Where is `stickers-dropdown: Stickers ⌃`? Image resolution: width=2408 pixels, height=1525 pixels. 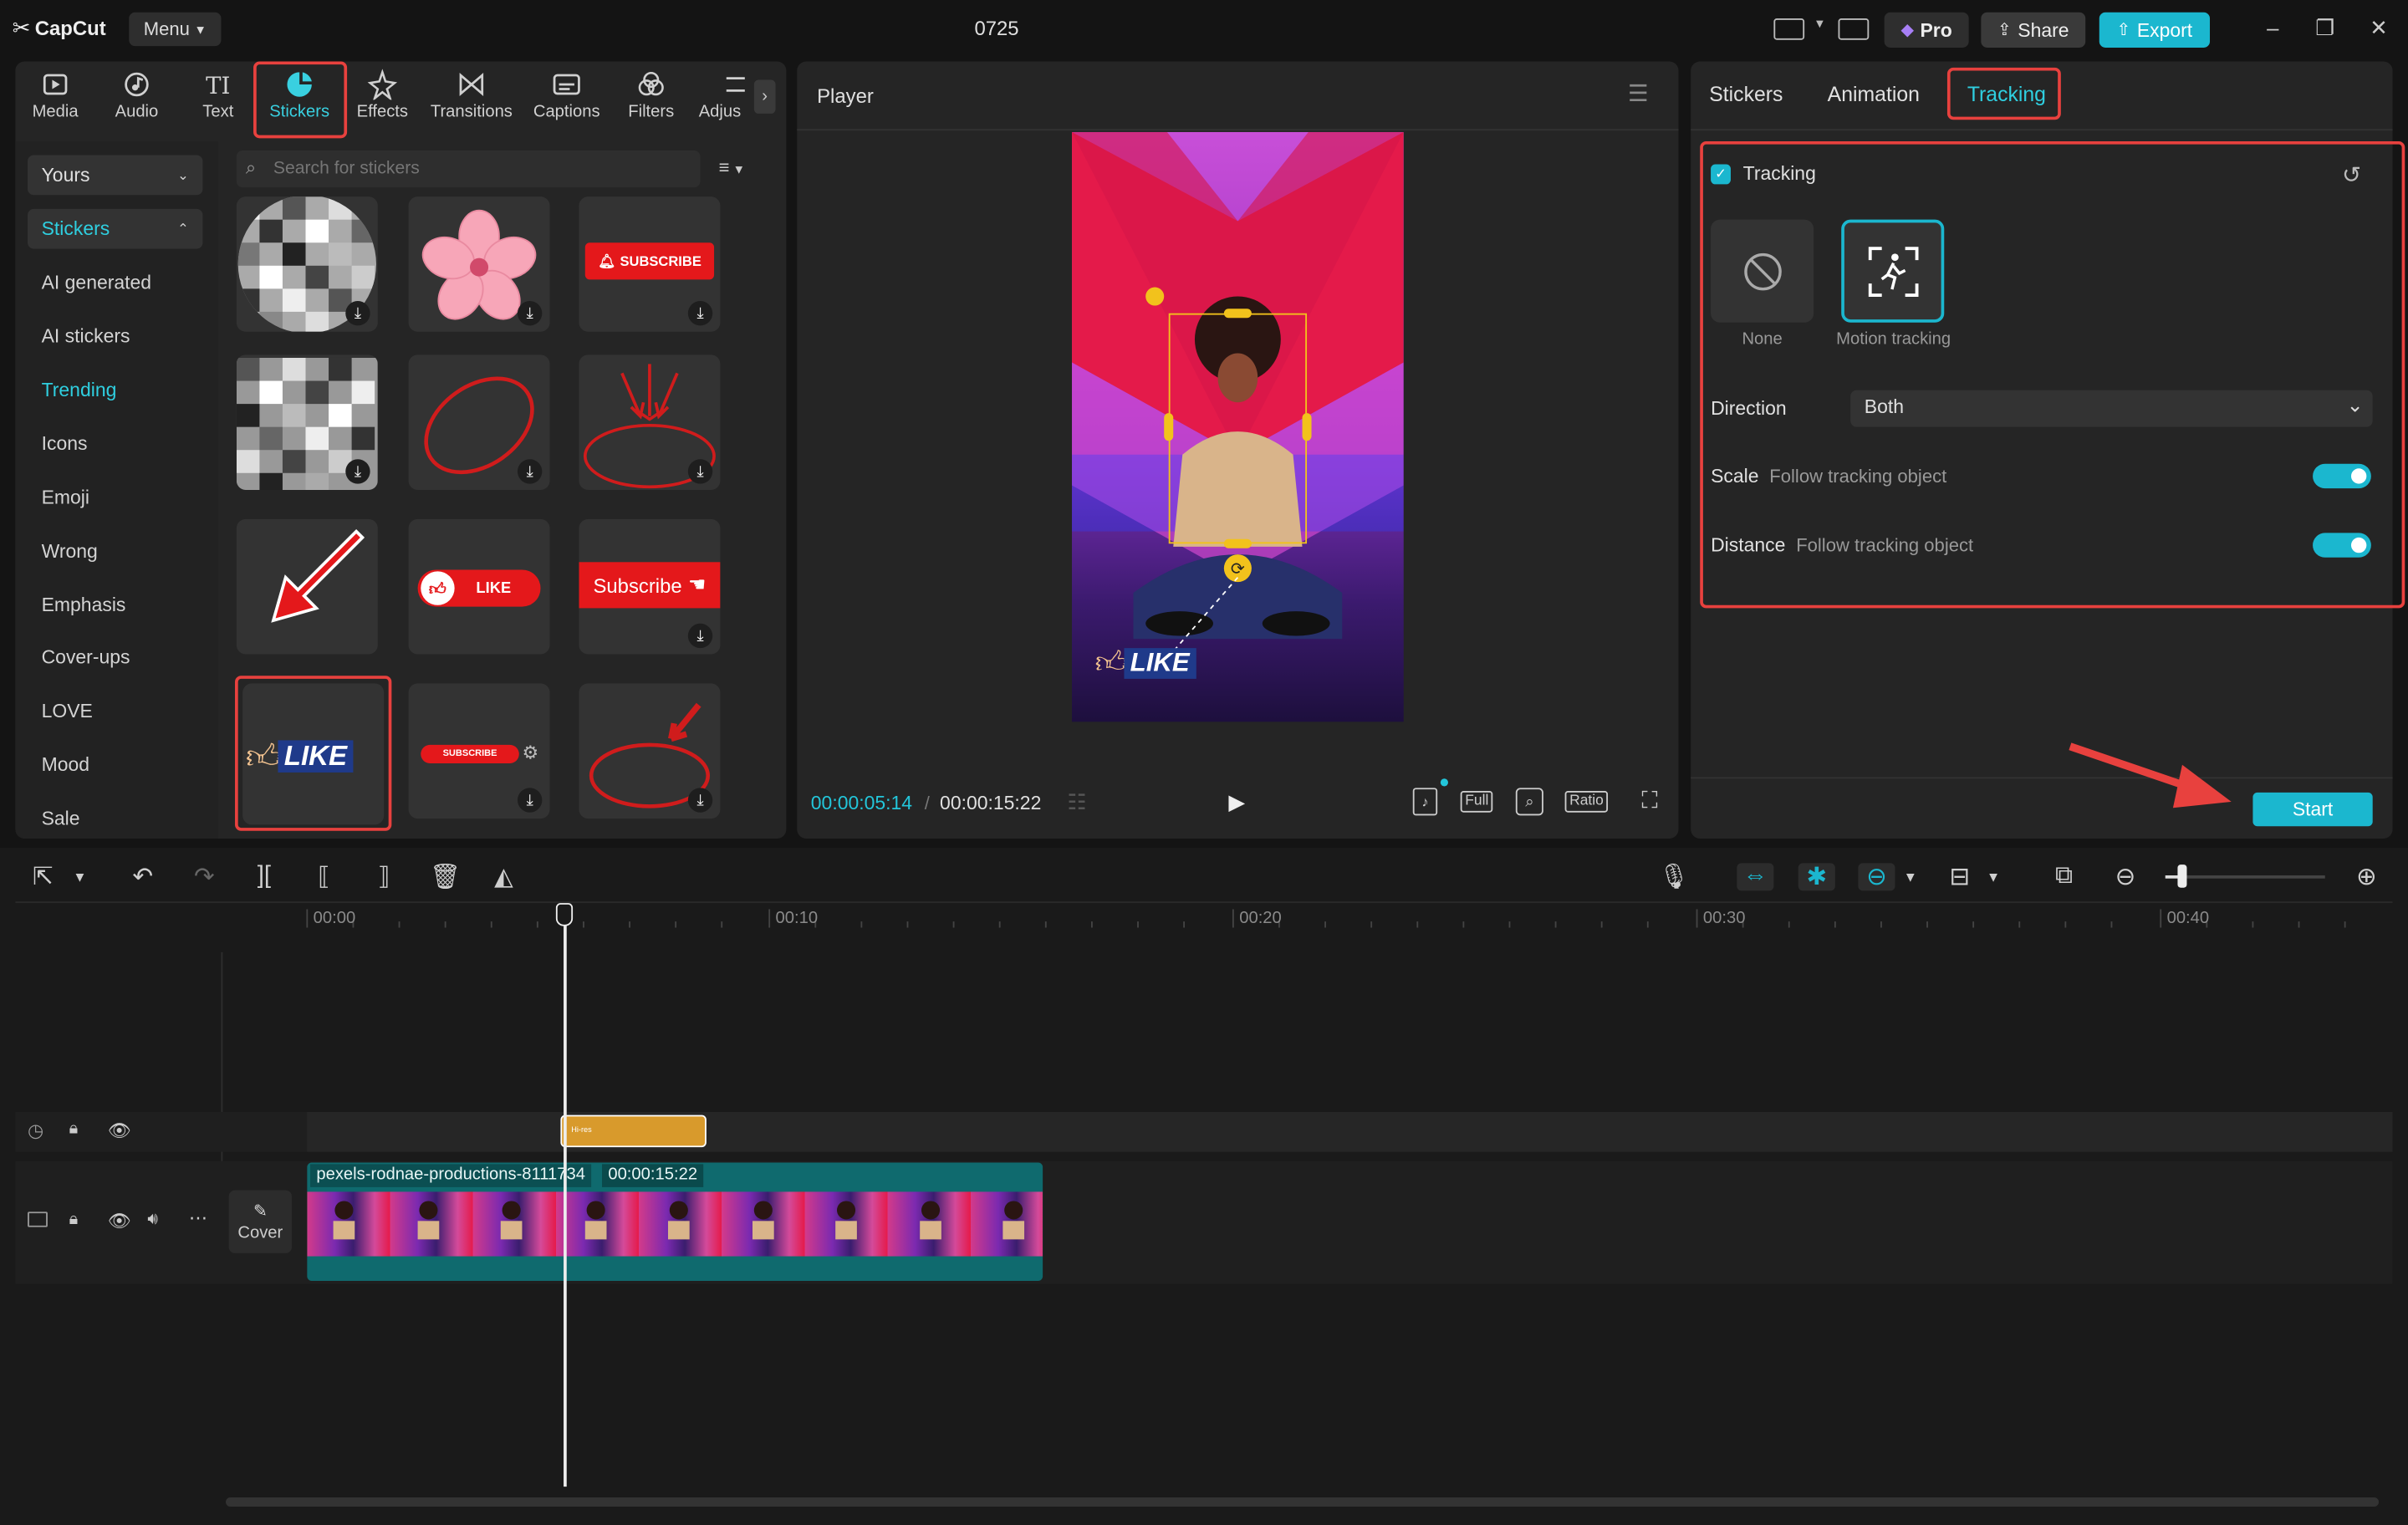 stickers-dropdown: Stickers ⌃ is located at coordinates (115, 228).